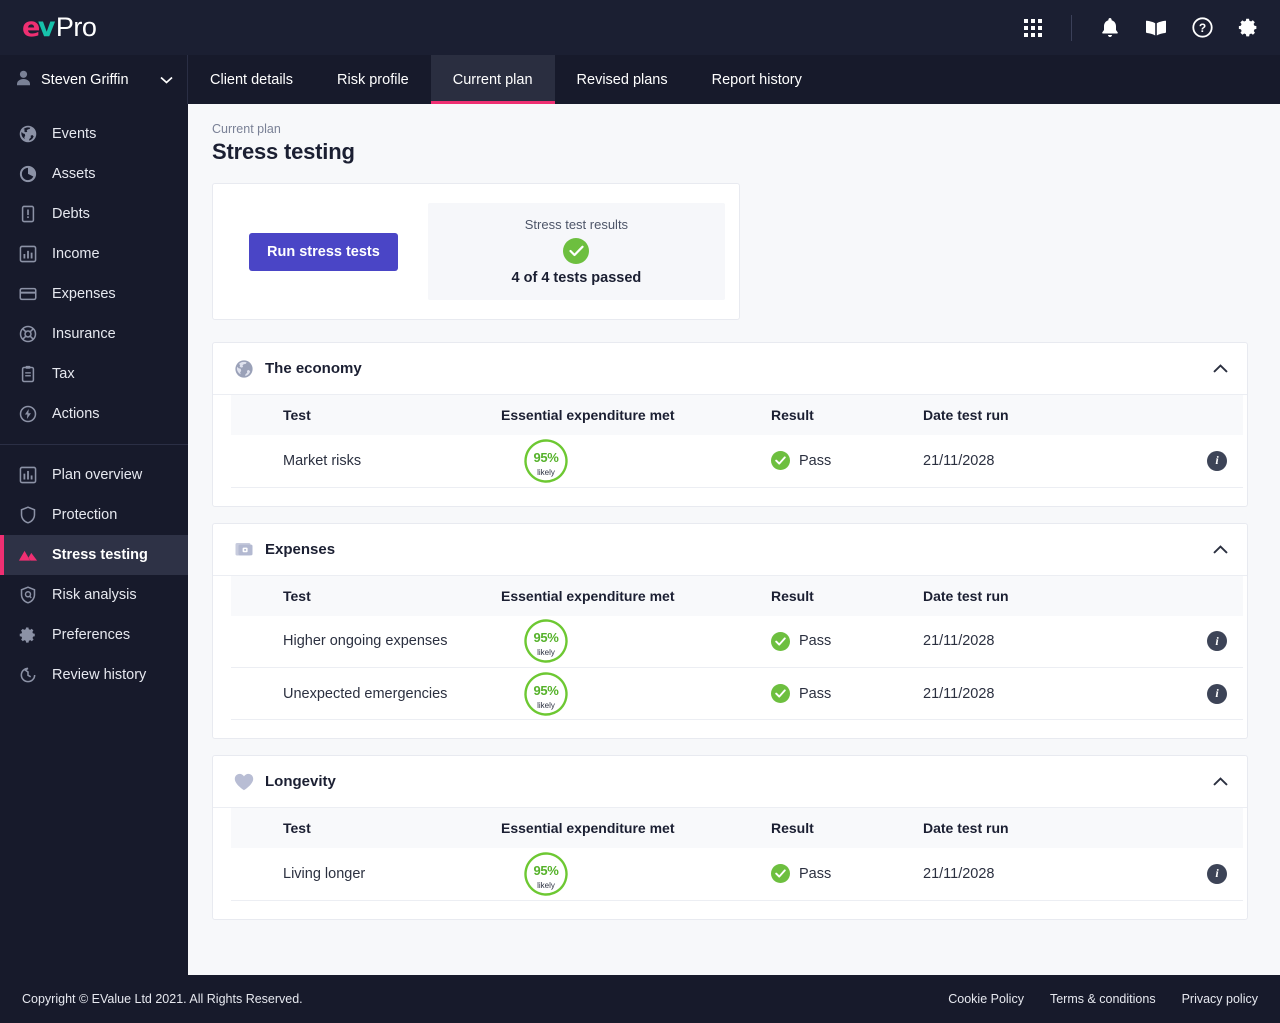  Describe the element at coordinates (366, 461) in the screenshot. I see `cell-test-name: Market risks` at that location.